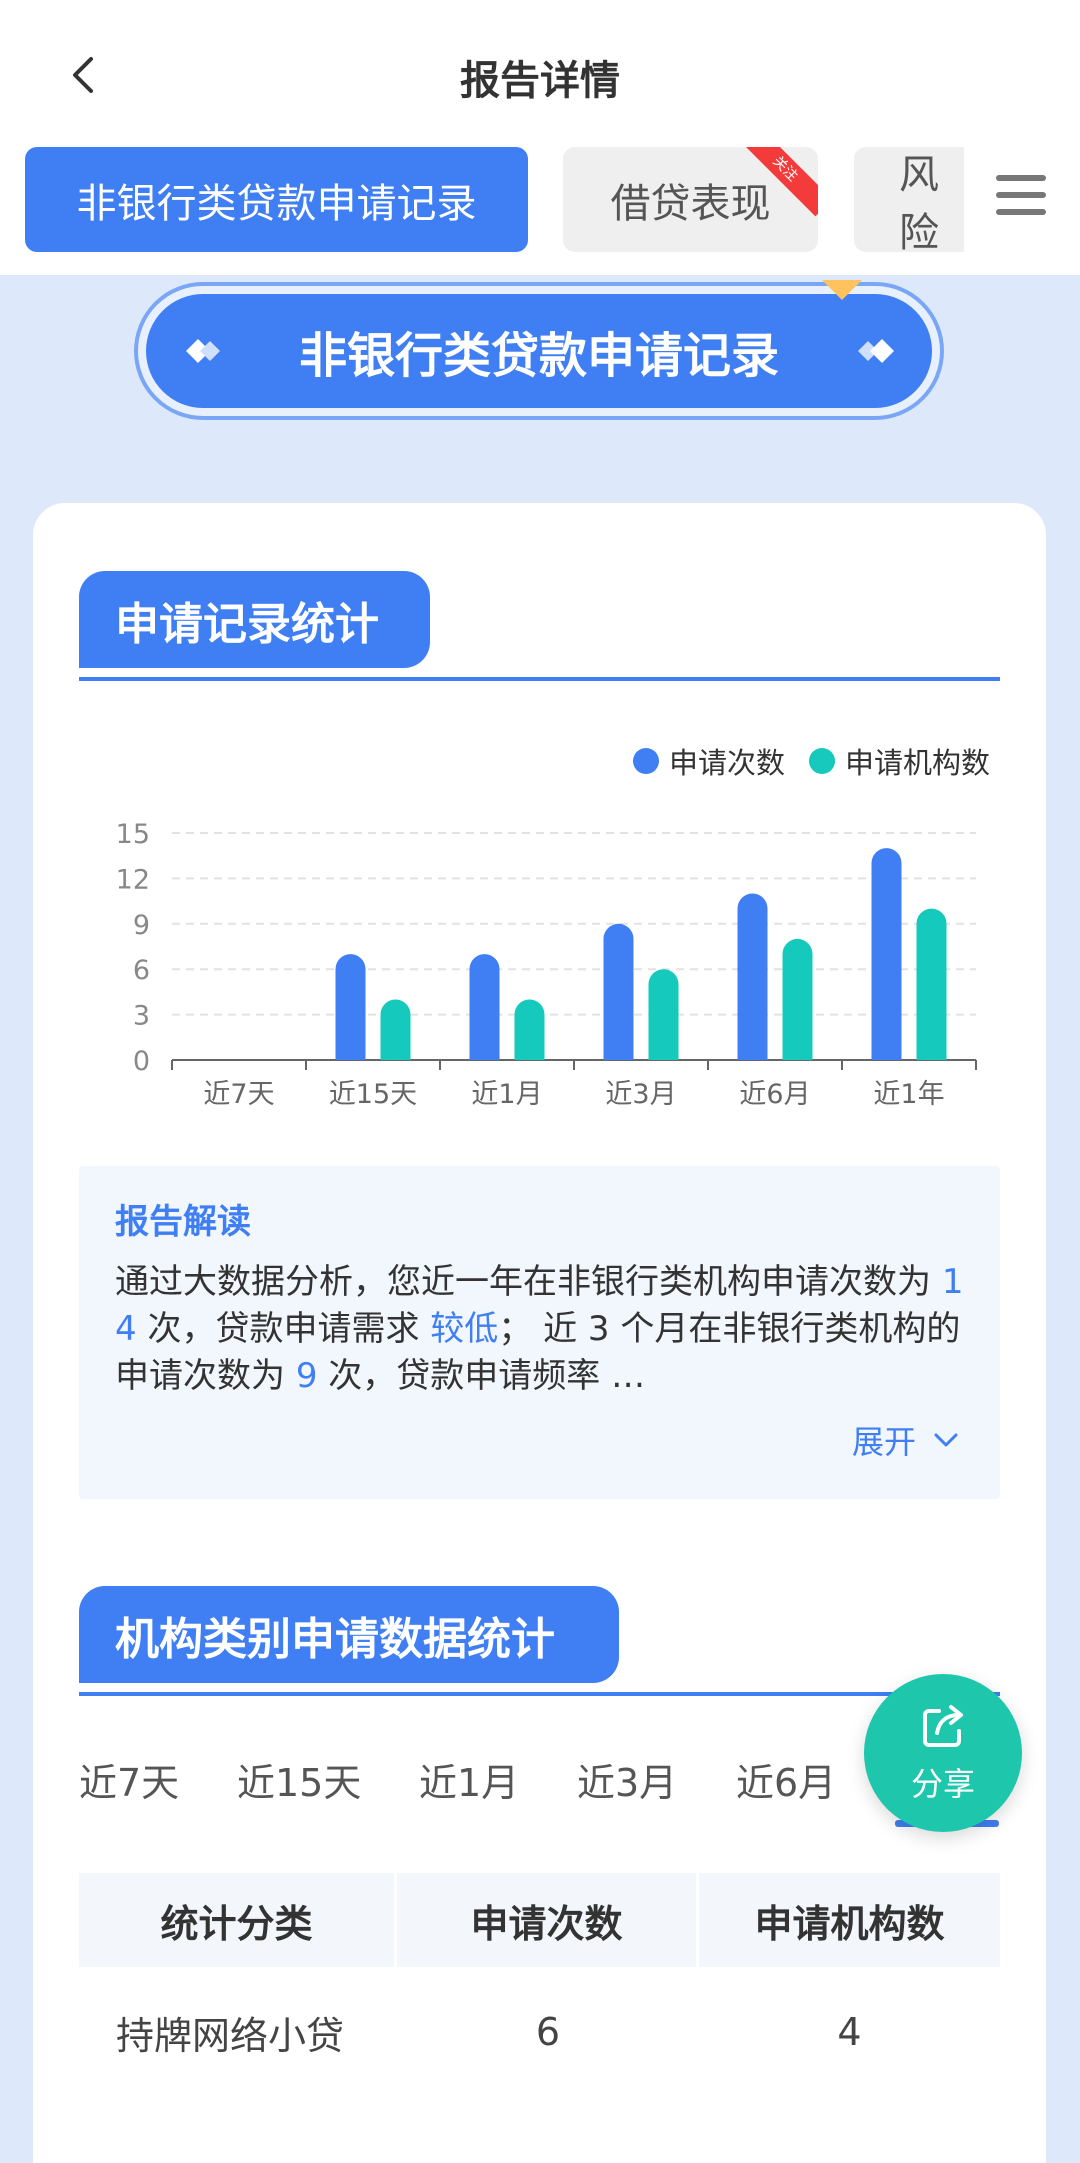 The height and width of the screenshot is (2163, 1080). Describe the element at coordinates (238, 1094) in the screenshot. I see `x-tick-label: 近7天` at that location.